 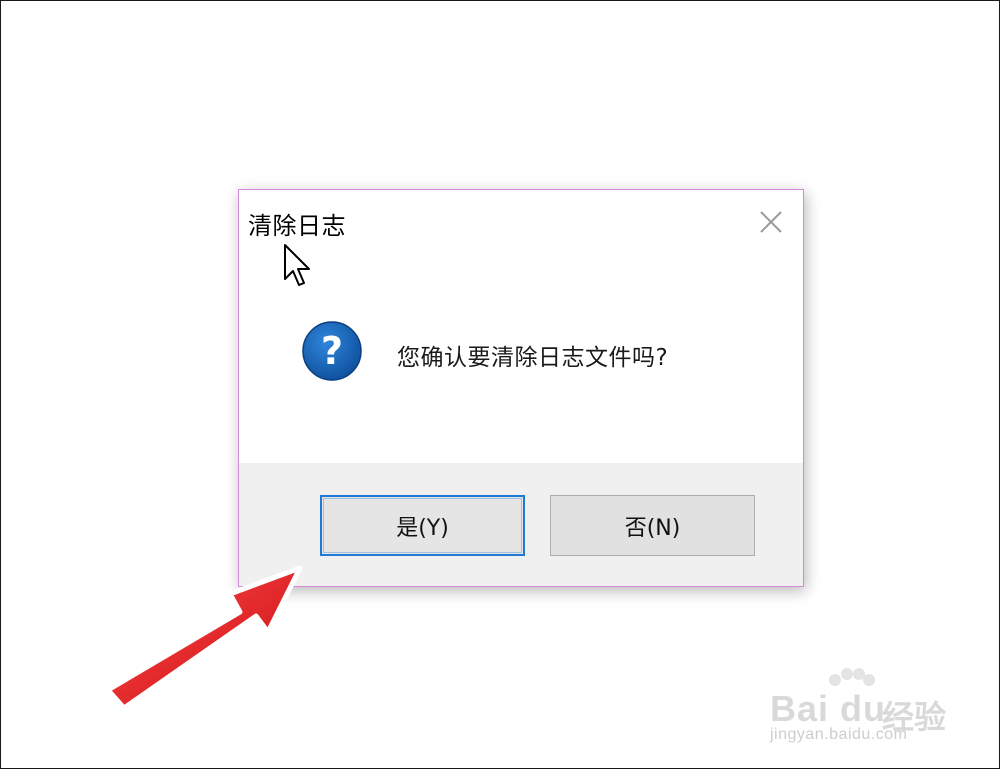 What do you see at coordinates (839, 734) in the screenshot?
I see `watermark-url: jingyan.baidu.com` at bounding box center [839, 734].